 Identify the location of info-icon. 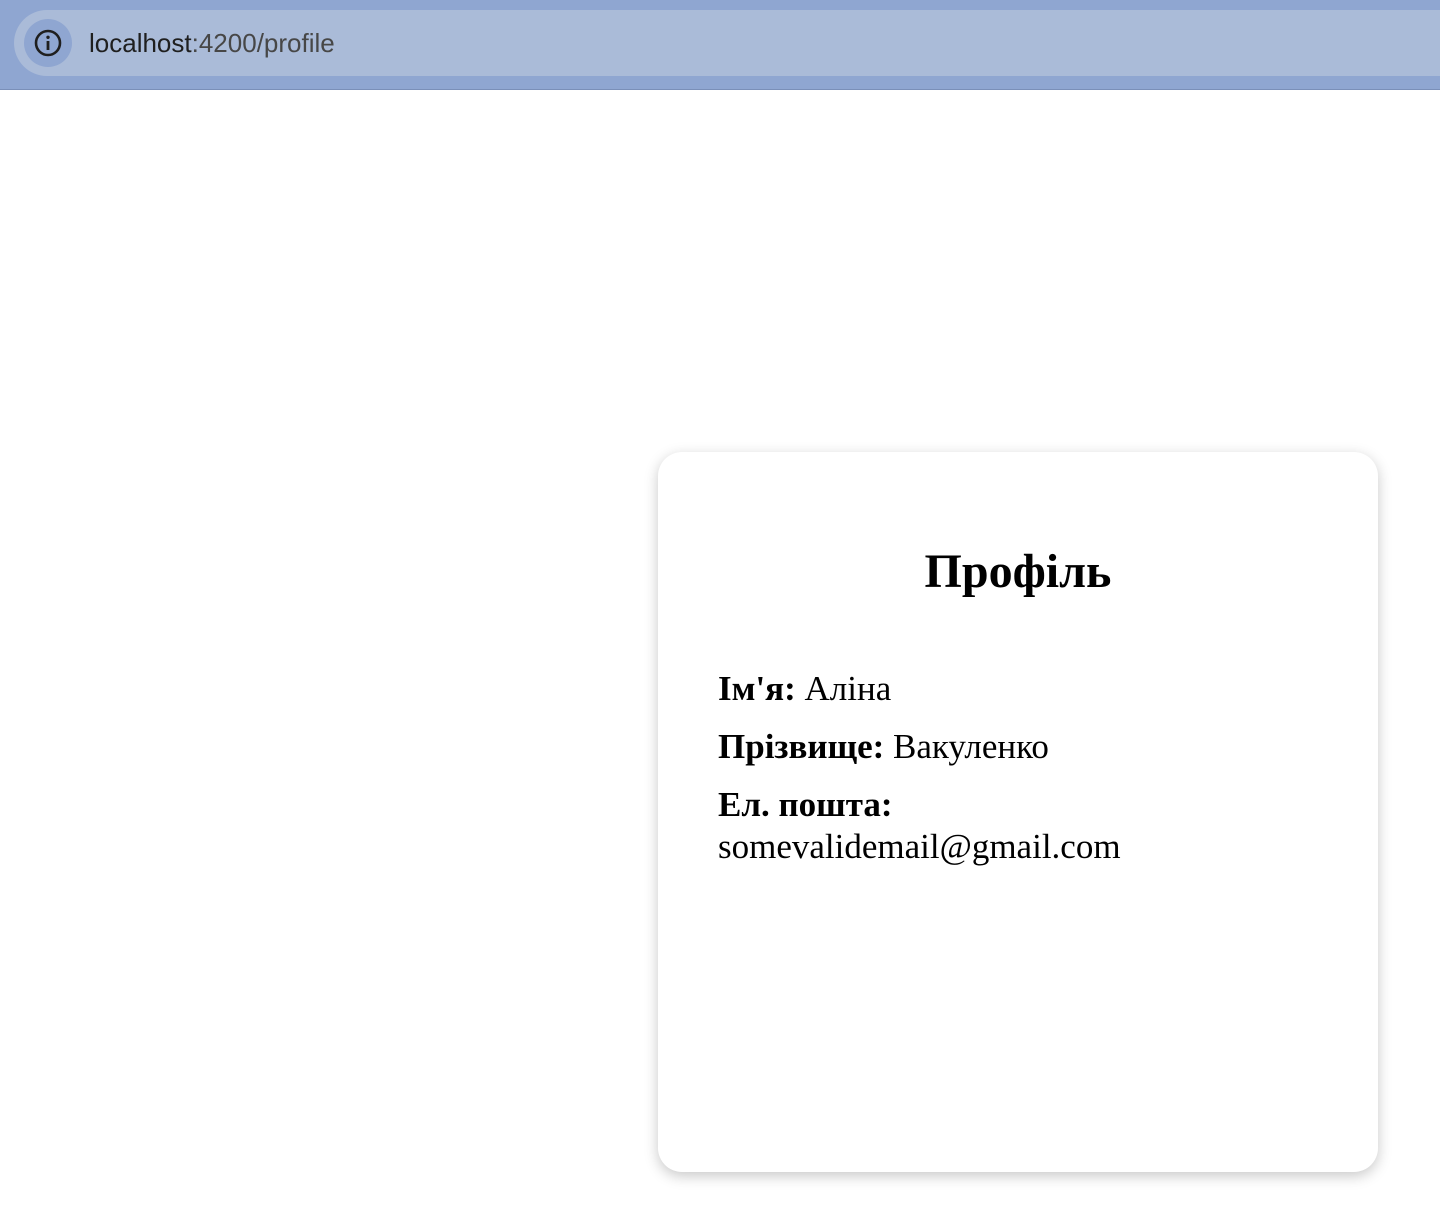
(48, 43).